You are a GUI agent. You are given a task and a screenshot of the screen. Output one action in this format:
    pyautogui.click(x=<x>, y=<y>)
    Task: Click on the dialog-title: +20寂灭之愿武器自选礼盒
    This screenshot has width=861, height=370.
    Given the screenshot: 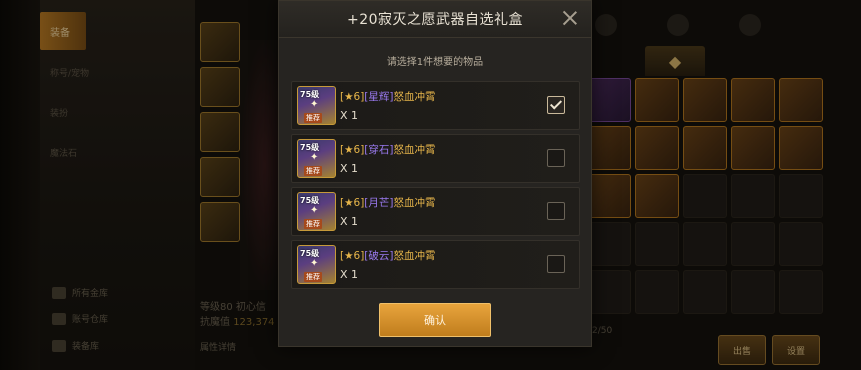 What is the action you would take?
    pyautogui.click(x=435, y=20)
    